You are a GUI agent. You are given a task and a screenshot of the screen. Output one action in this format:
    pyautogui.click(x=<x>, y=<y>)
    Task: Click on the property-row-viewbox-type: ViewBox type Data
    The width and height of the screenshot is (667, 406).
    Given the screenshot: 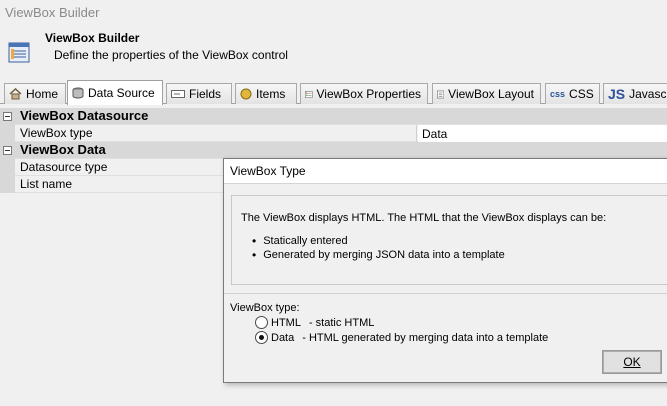 What is the action you would take?
    pyautogui.click(x=333, y=133)
    